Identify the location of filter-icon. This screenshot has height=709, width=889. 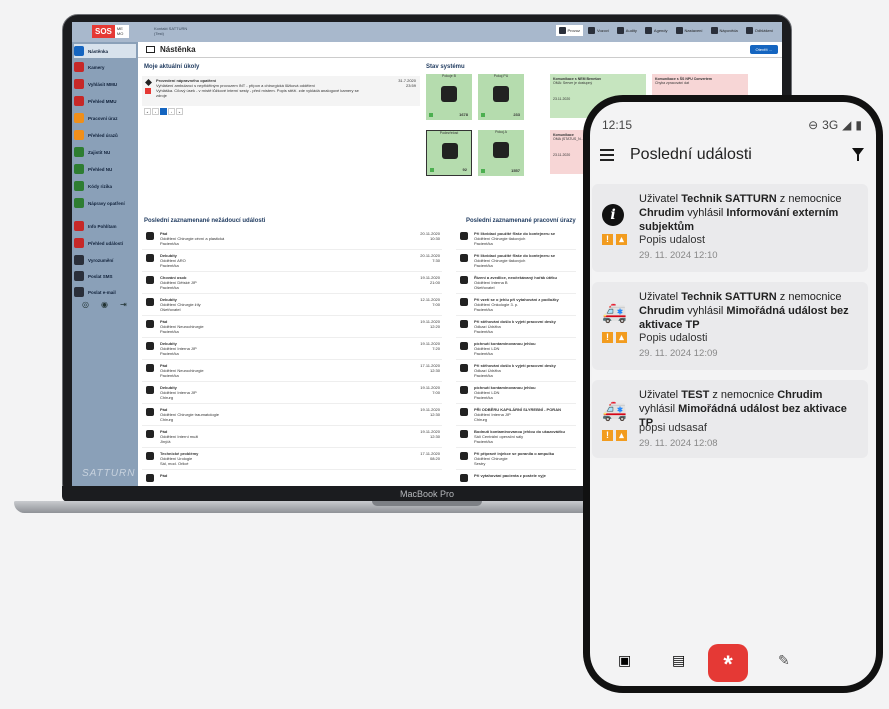
(858, 154).